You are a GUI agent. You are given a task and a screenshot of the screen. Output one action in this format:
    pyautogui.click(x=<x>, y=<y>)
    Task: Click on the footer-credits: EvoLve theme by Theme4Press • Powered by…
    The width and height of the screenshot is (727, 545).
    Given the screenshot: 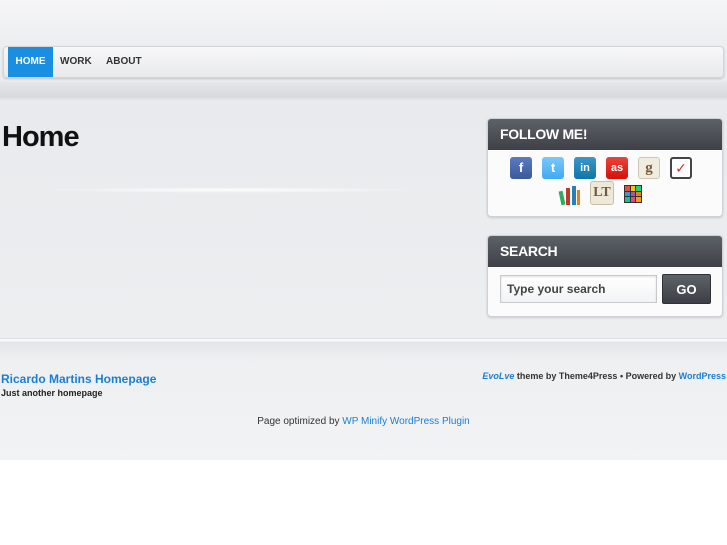 What is the action you would take?
    pyautogui.click(x=604, y=376)
    